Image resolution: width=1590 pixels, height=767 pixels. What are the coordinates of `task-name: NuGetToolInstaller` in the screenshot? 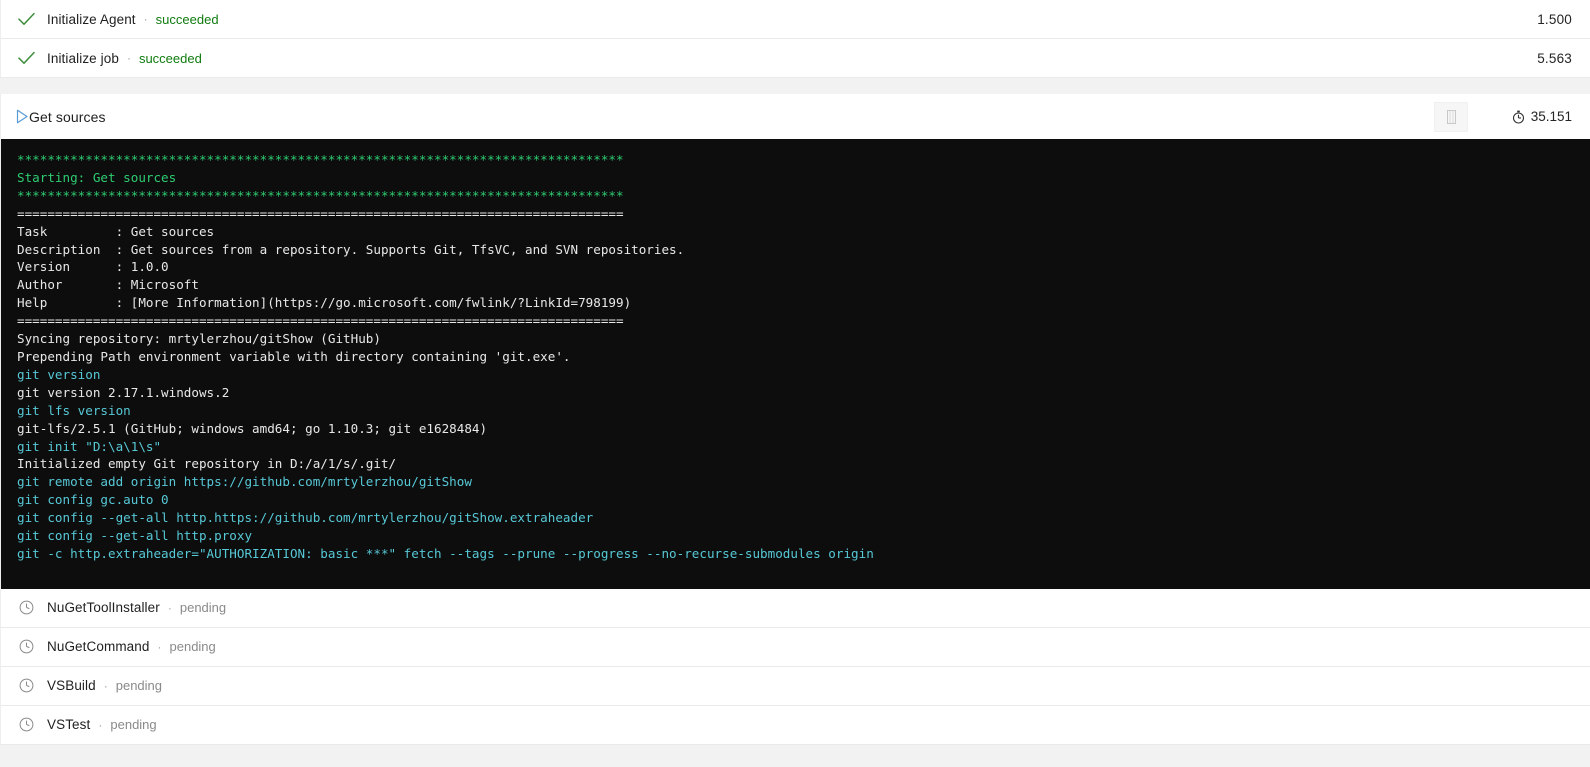 It's located at (103, 608).